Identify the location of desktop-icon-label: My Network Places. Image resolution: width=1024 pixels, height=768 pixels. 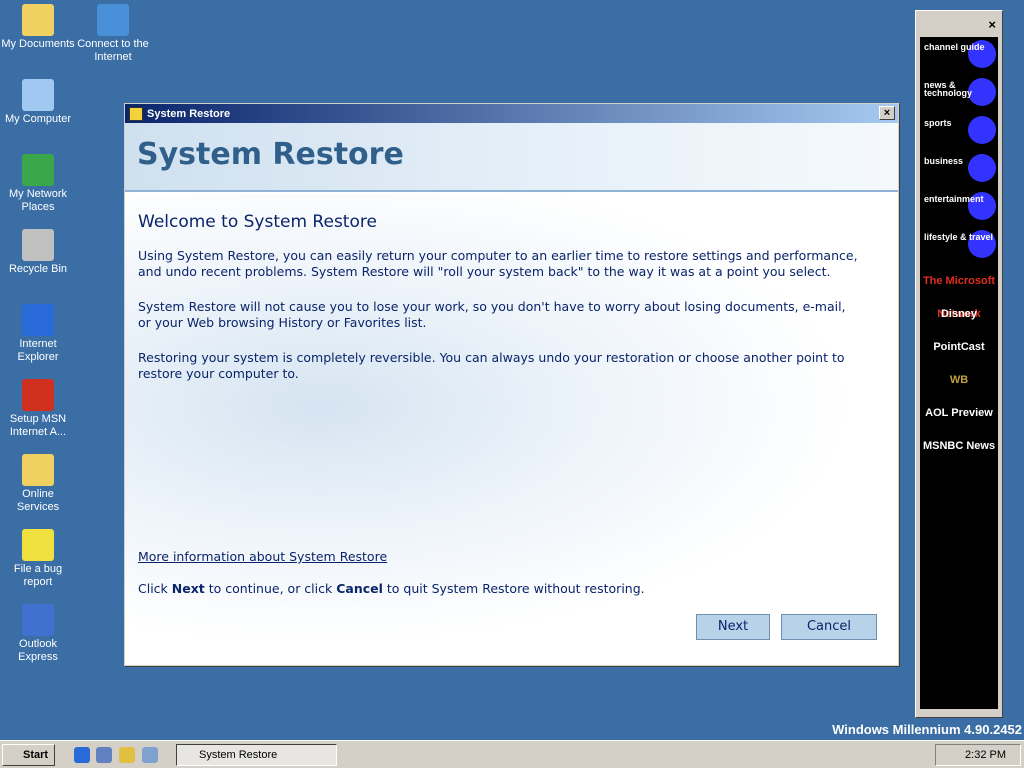
(38, 200).